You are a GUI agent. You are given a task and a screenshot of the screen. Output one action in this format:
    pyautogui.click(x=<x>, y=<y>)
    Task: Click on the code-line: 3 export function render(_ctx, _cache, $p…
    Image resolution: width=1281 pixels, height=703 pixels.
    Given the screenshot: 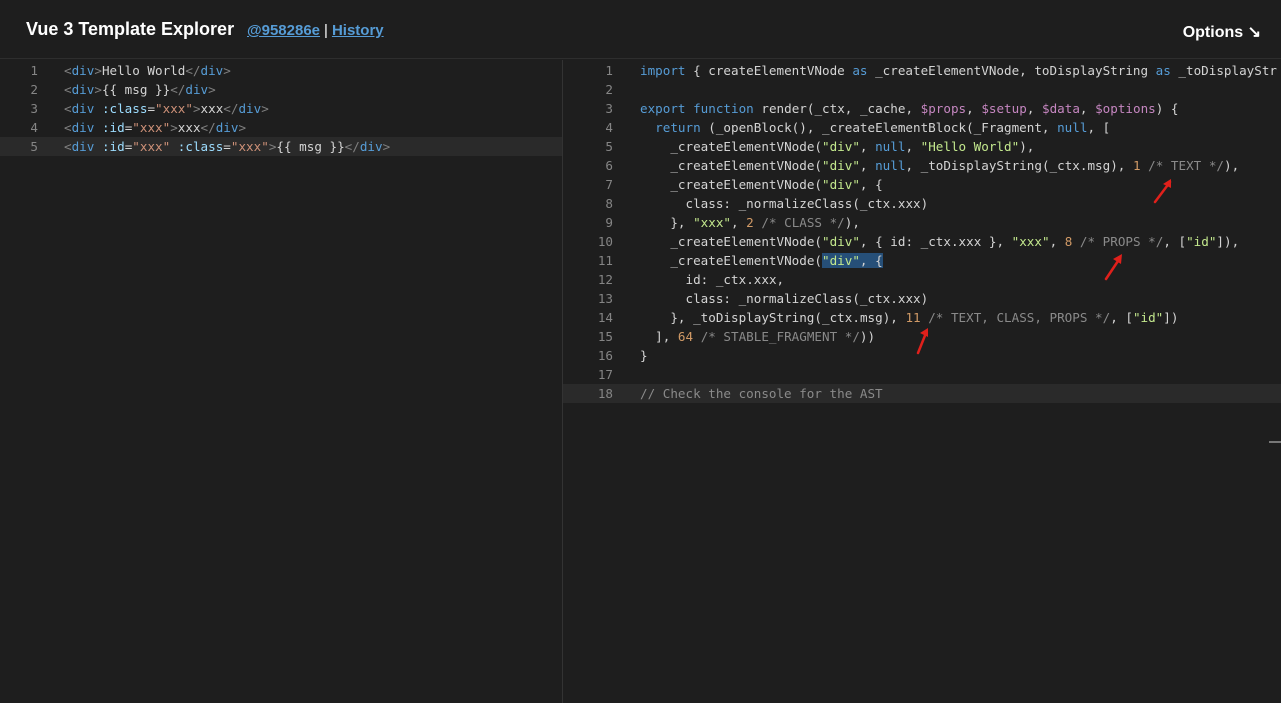 What is the action you would take?
    pyautogui.click(x=922, y=108)
    